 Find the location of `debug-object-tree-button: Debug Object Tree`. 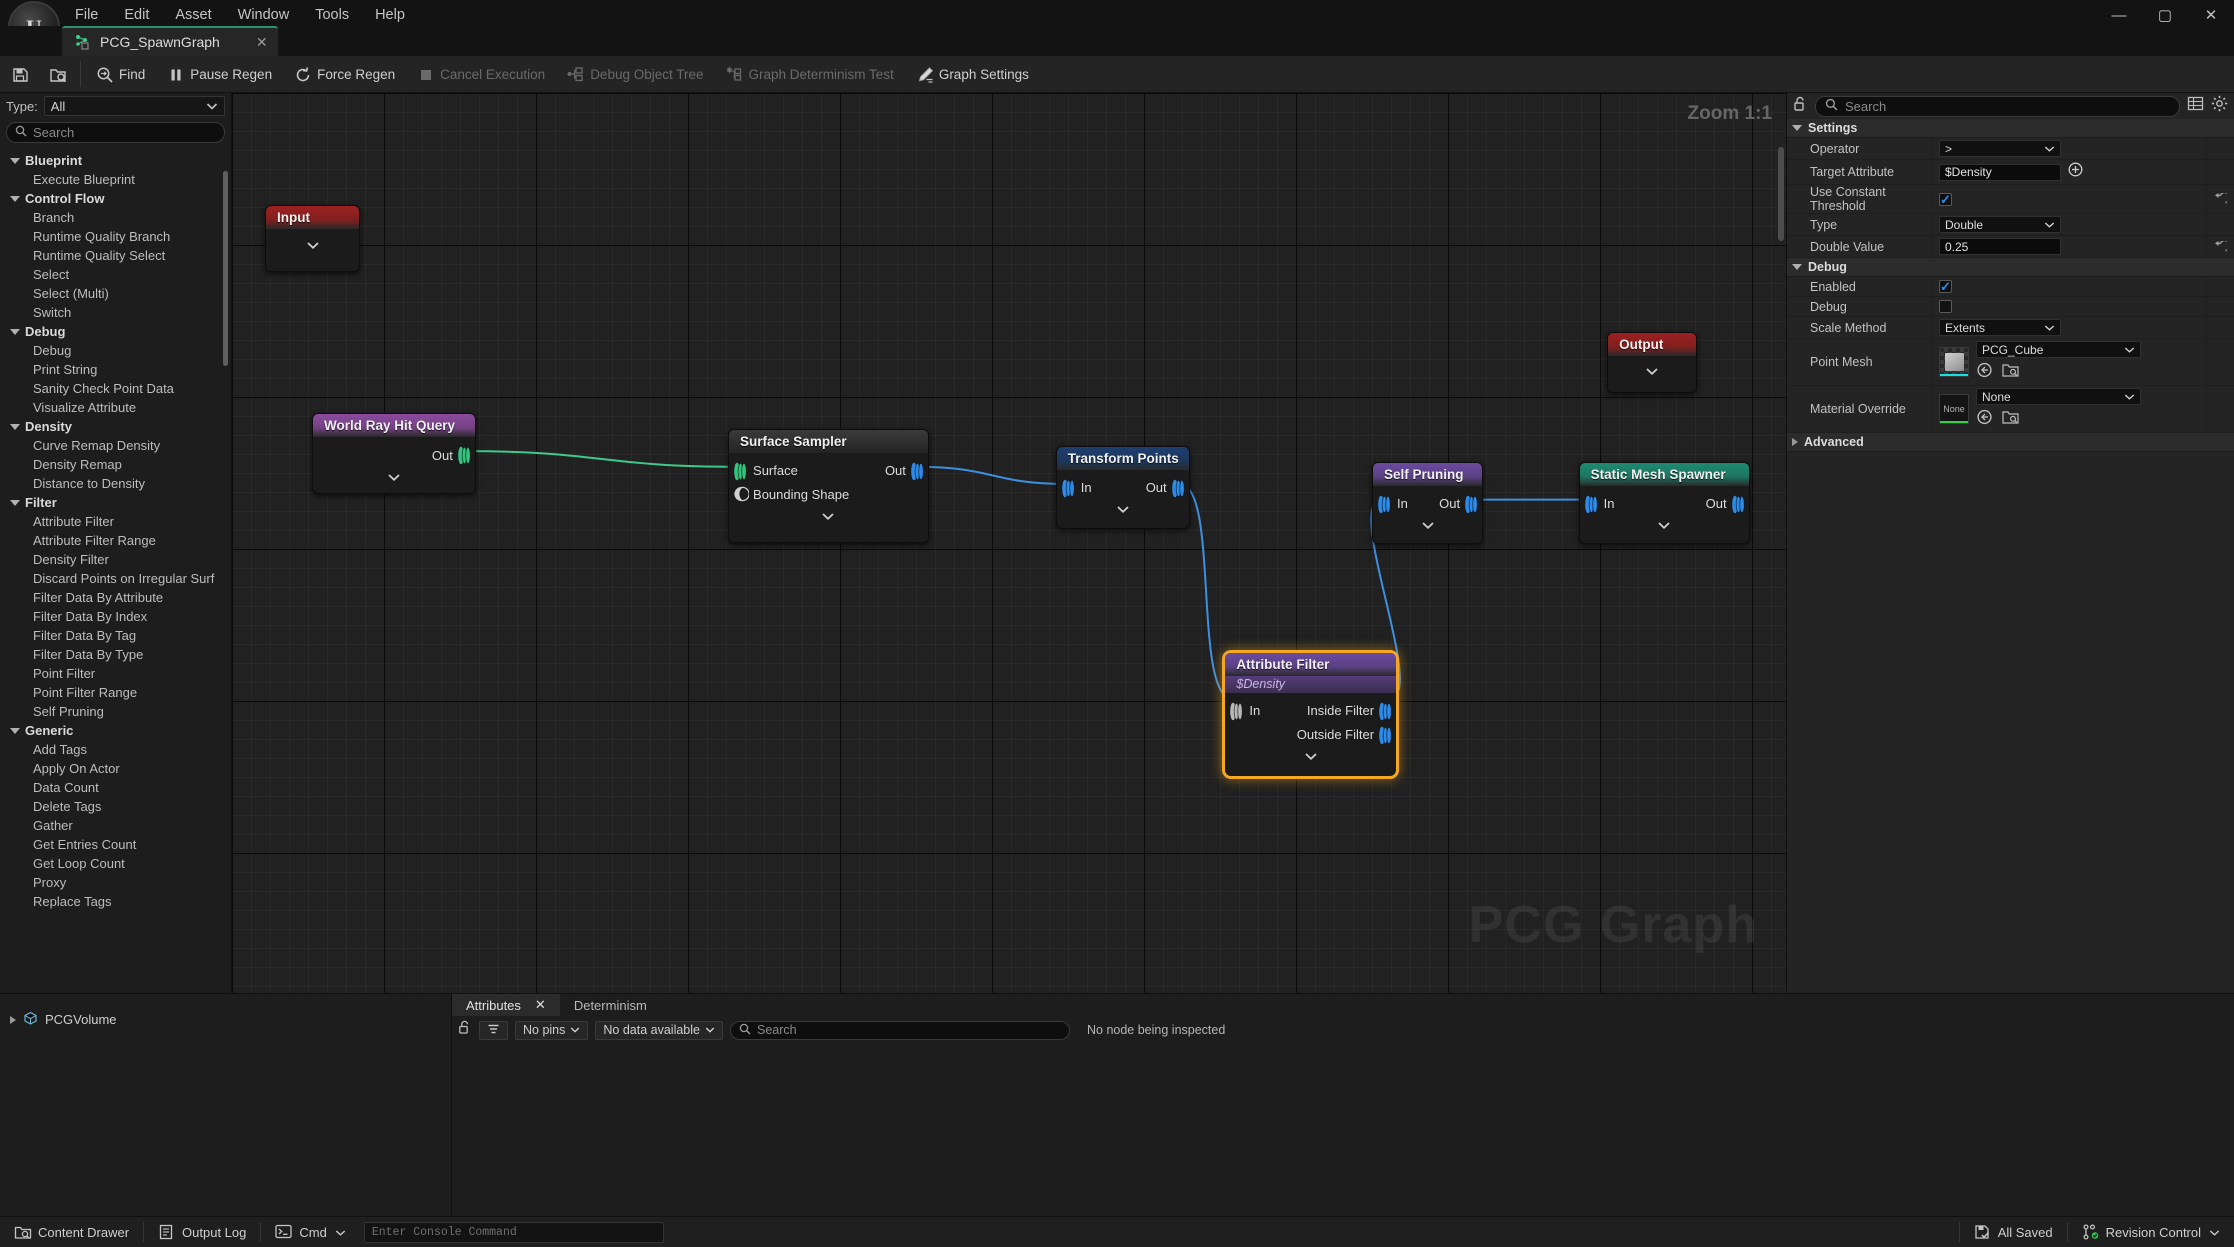

debug-object-tree-button: Debug Object Tree is located at coordinates (635, 74).